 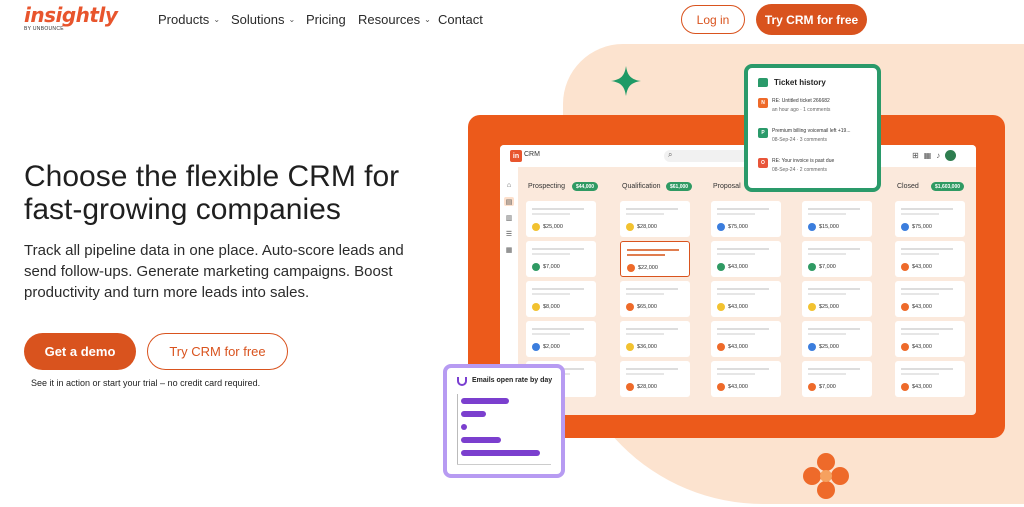 What do you see at coordinates (655, 259) in the screenshot?
I see `deal-card-selected: $22,000` at bounding box center [655, 259].